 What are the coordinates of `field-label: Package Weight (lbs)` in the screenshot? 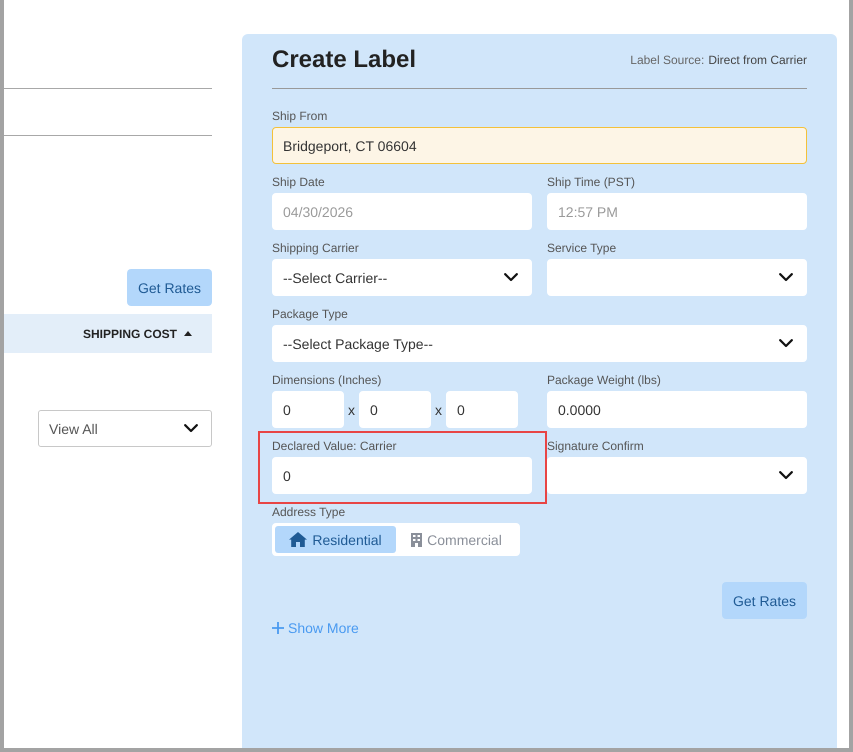 It's located at (604, 380).